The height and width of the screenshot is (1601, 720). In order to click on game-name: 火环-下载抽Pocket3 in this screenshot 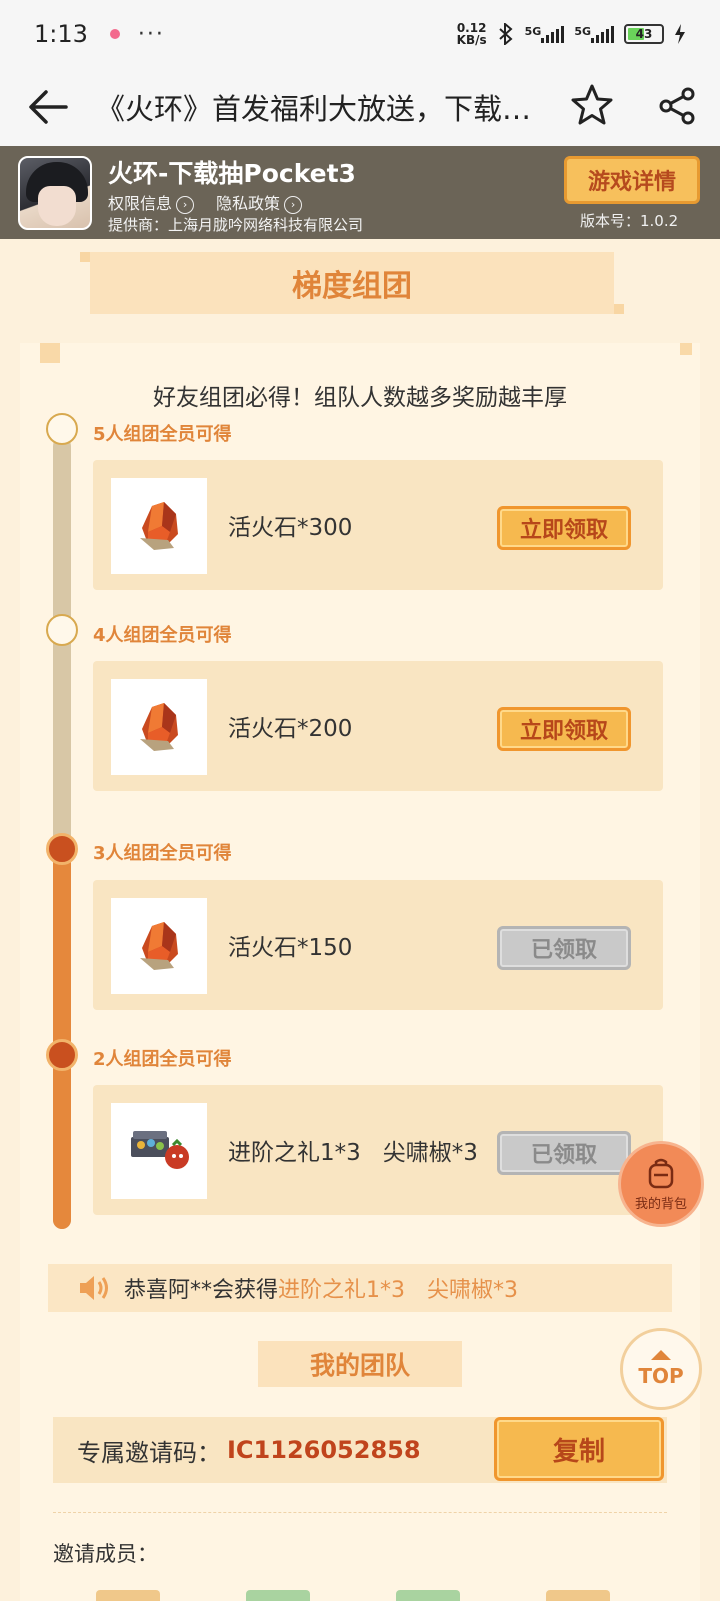, I will do `click(232, 173)`.